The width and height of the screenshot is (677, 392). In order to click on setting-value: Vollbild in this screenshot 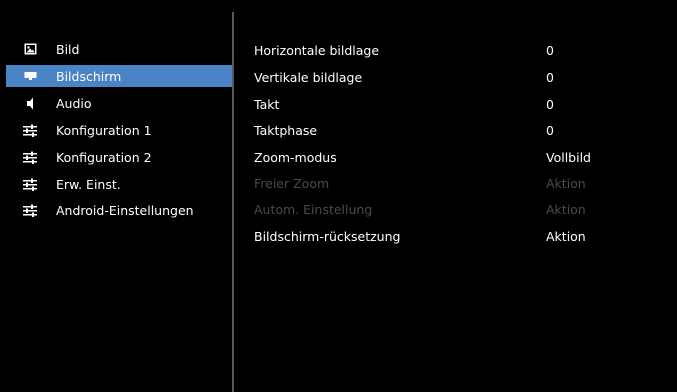, I will do `click(568, 157)`.